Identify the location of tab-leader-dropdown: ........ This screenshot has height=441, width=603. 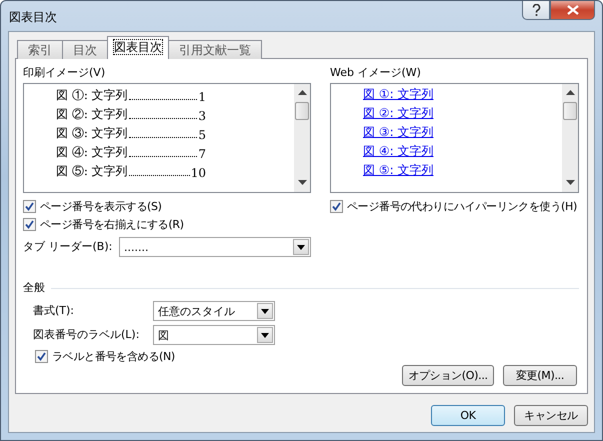
(215, 247).